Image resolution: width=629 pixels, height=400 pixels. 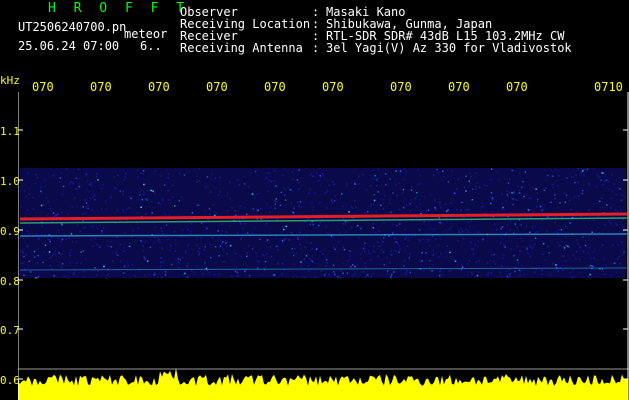 What do you see at coordinates (323, 384) in the screenshot?
I see `power-trace` at bounding box center [323, 384].